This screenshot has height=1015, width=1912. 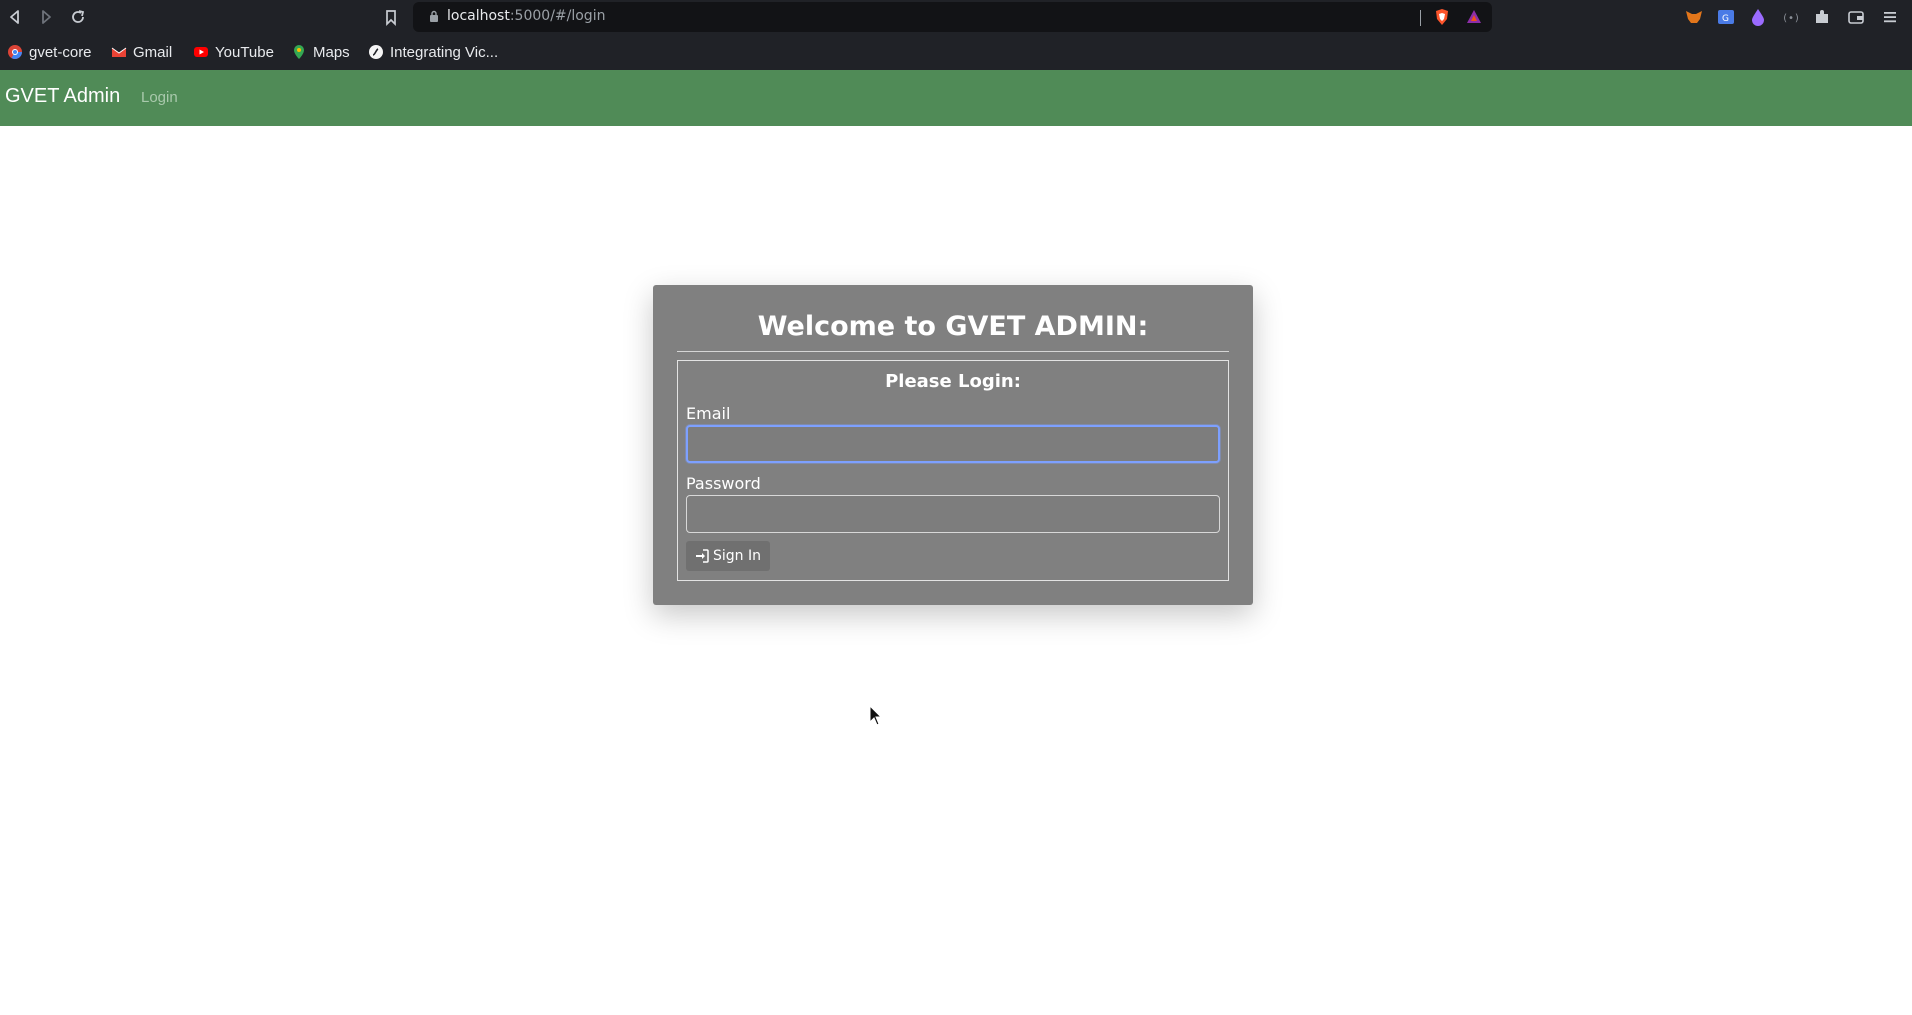 I want to click on forward-button, so click(x=46, y=17).